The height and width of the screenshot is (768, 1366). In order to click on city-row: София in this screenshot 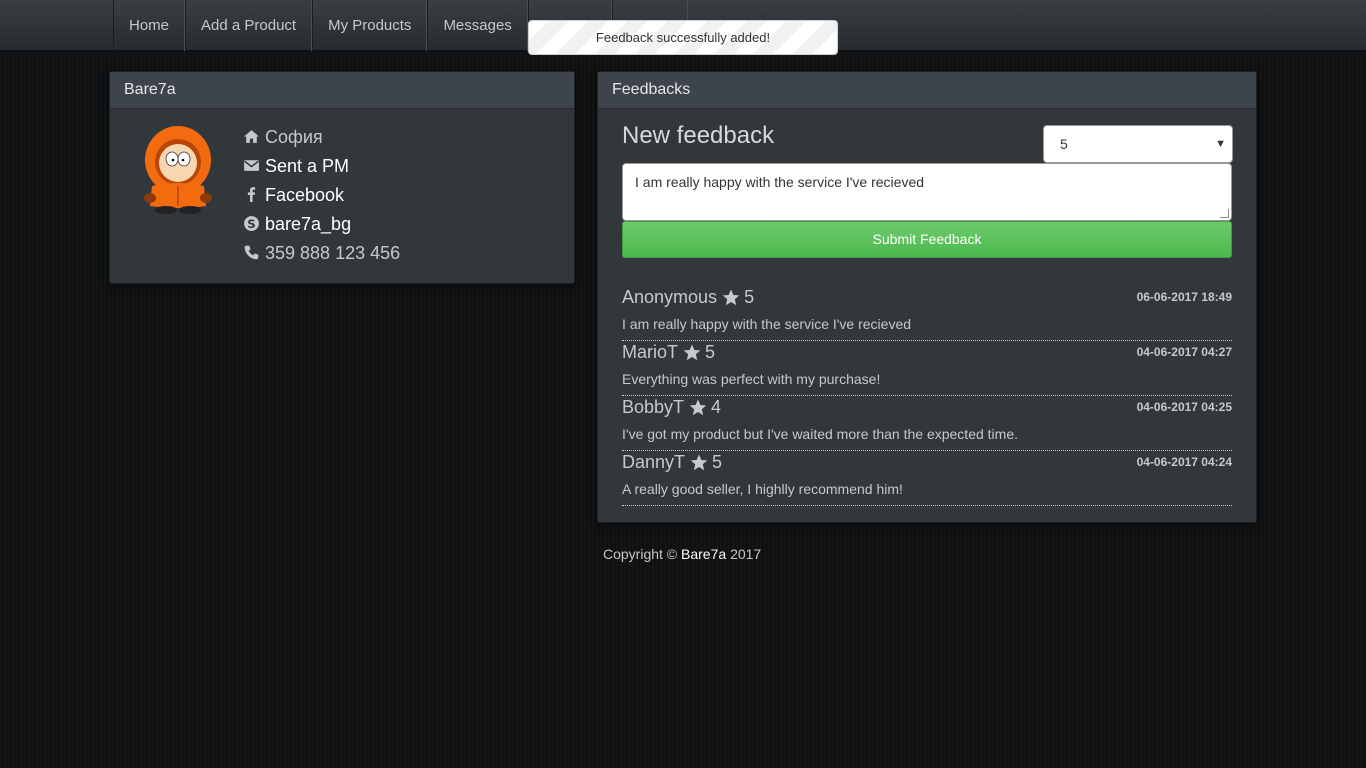, I will do `click(321, 136)`.